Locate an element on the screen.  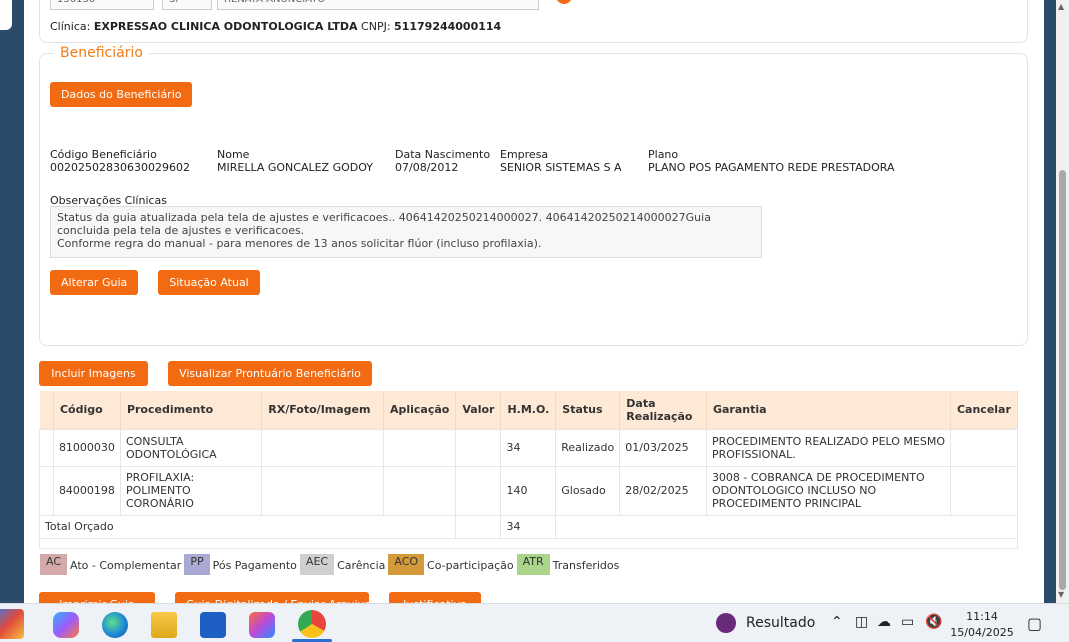
cell-aplicacao is located at coordinates (419, 490).